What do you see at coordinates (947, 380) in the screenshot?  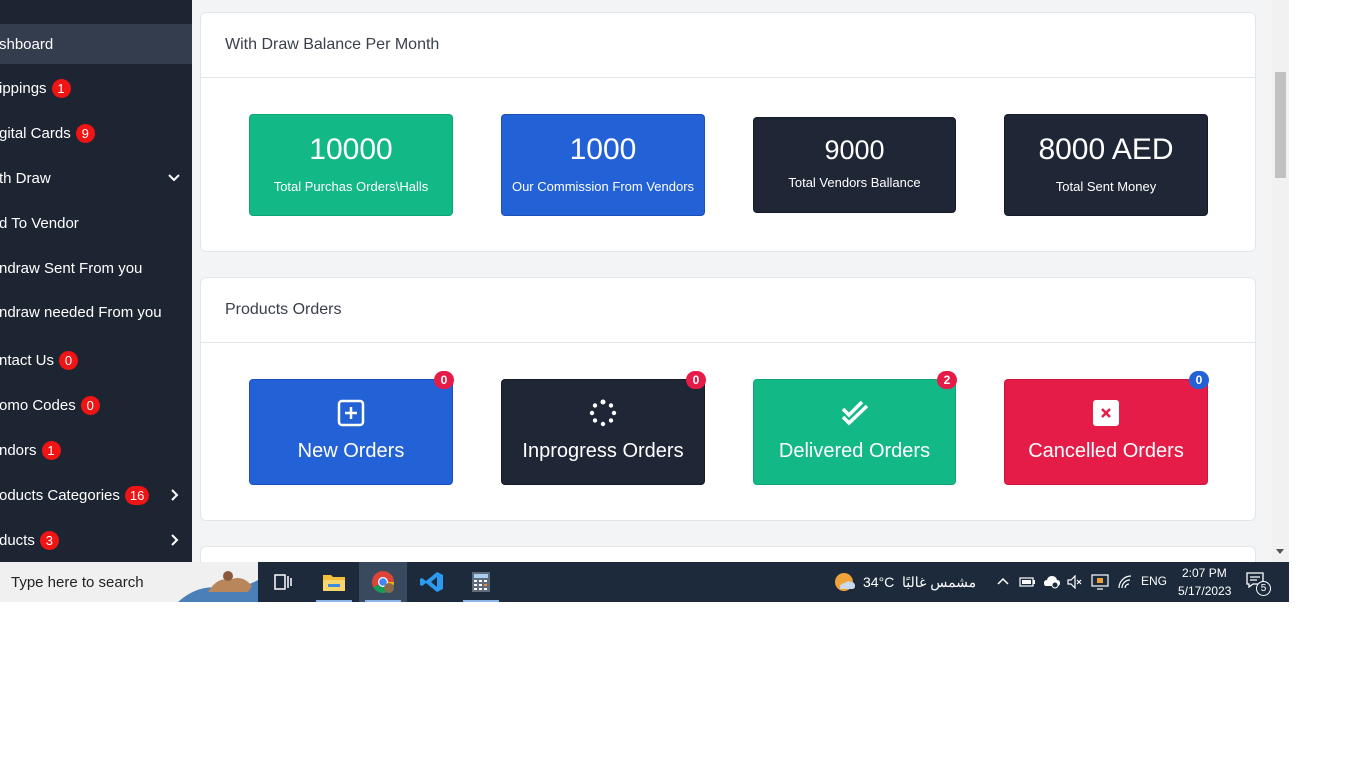 I see `count-badge: 2` at bounding box center [947, 380].